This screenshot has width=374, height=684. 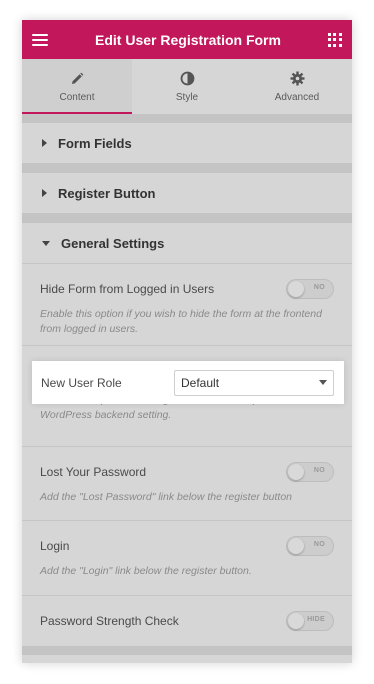 What do you see at coordinates (310, 289) in the screenshot?
I see `hide-form-toggle: NO` at bounding box center [310, 289].